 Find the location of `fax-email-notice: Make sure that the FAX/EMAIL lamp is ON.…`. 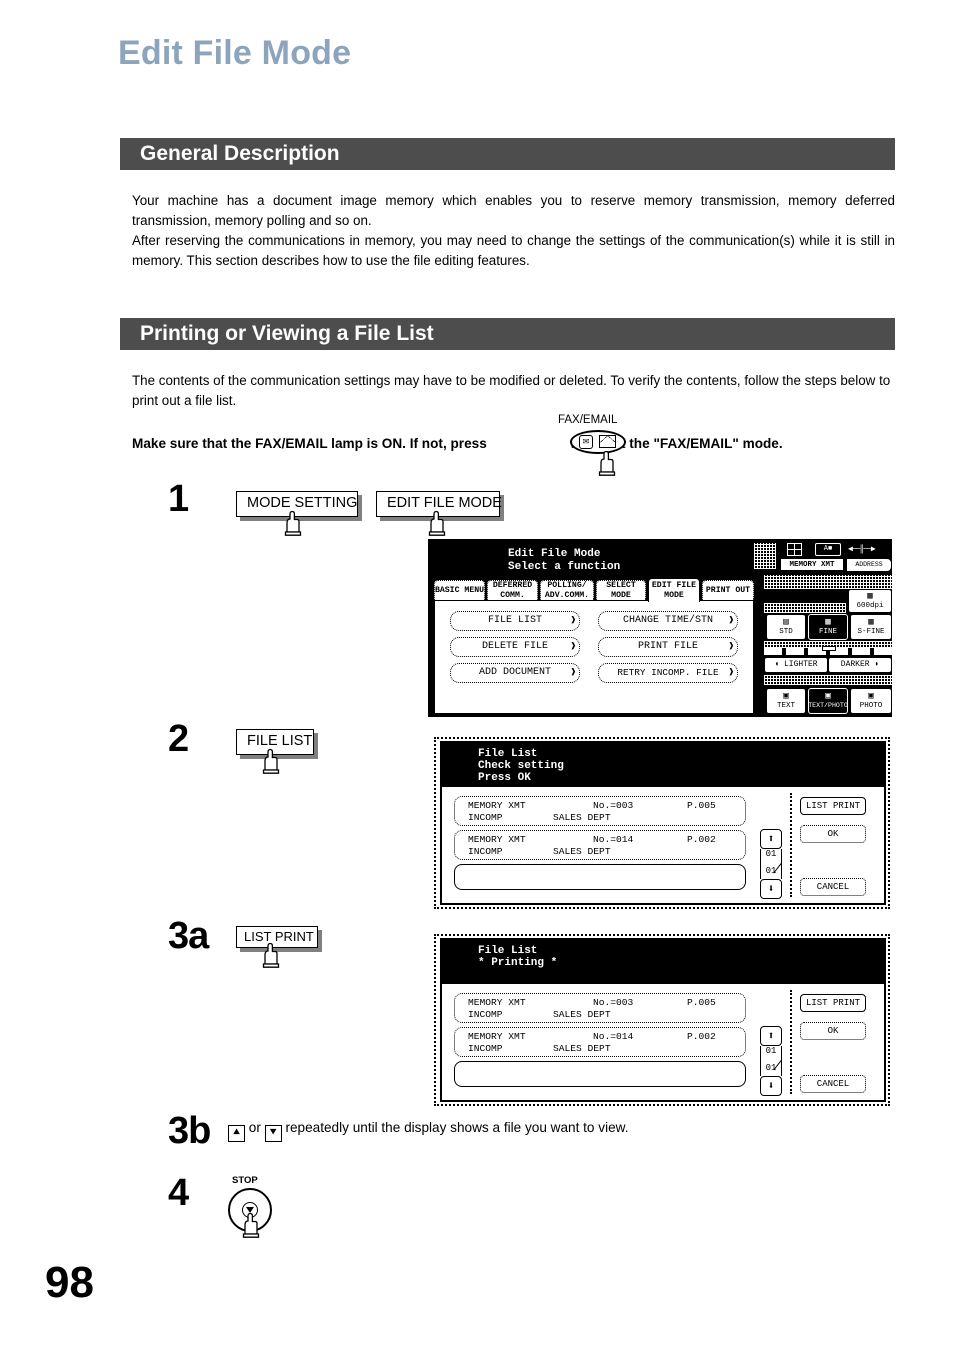

fax-email-notice: Make sure that the FAX/EMAIL lamp is ON.… is located at coordinates (522, 443).